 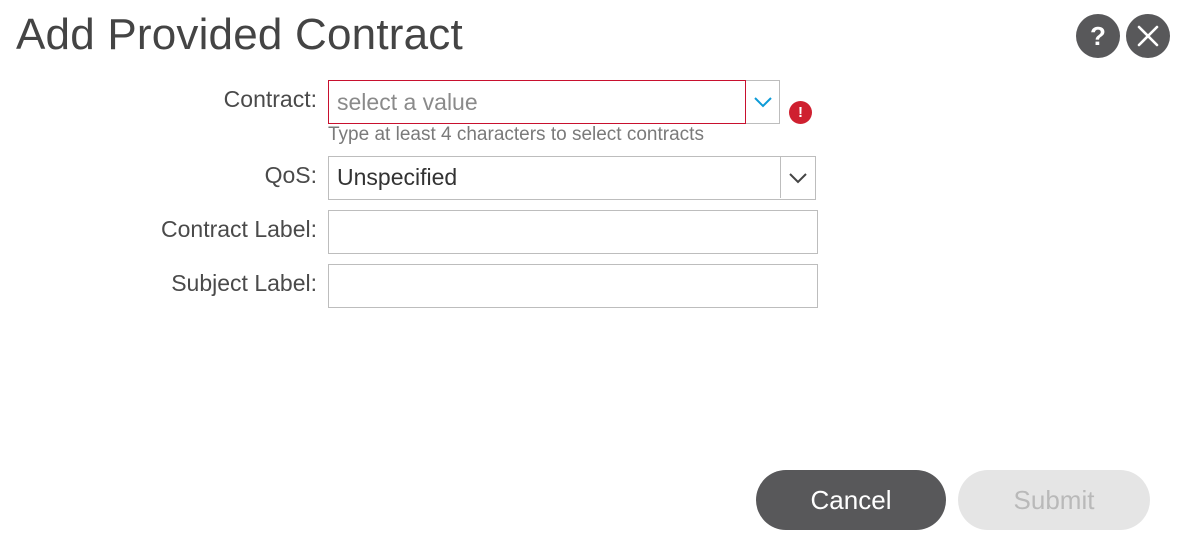 I want to click on cancel-button: Cancel, so click(x=851, y=500).